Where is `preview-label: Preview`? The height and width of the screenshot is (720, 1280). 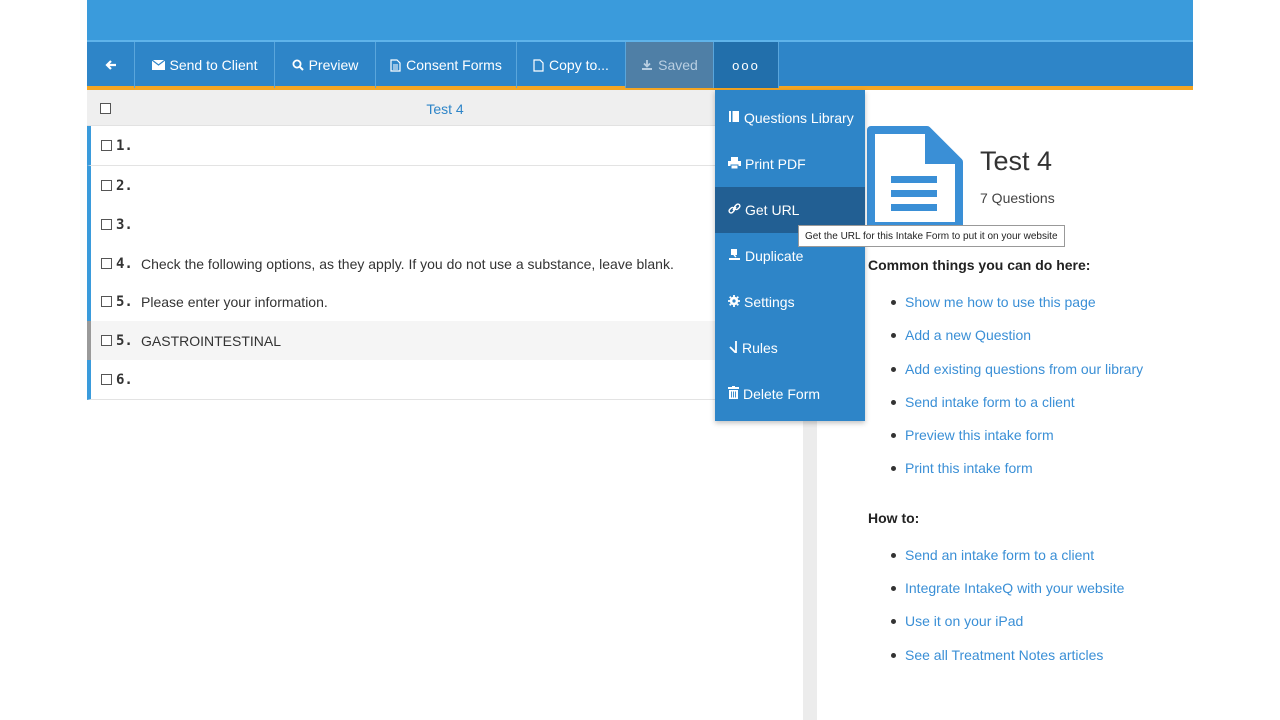
preview-label: Preview is located at coordinates (333, 65).